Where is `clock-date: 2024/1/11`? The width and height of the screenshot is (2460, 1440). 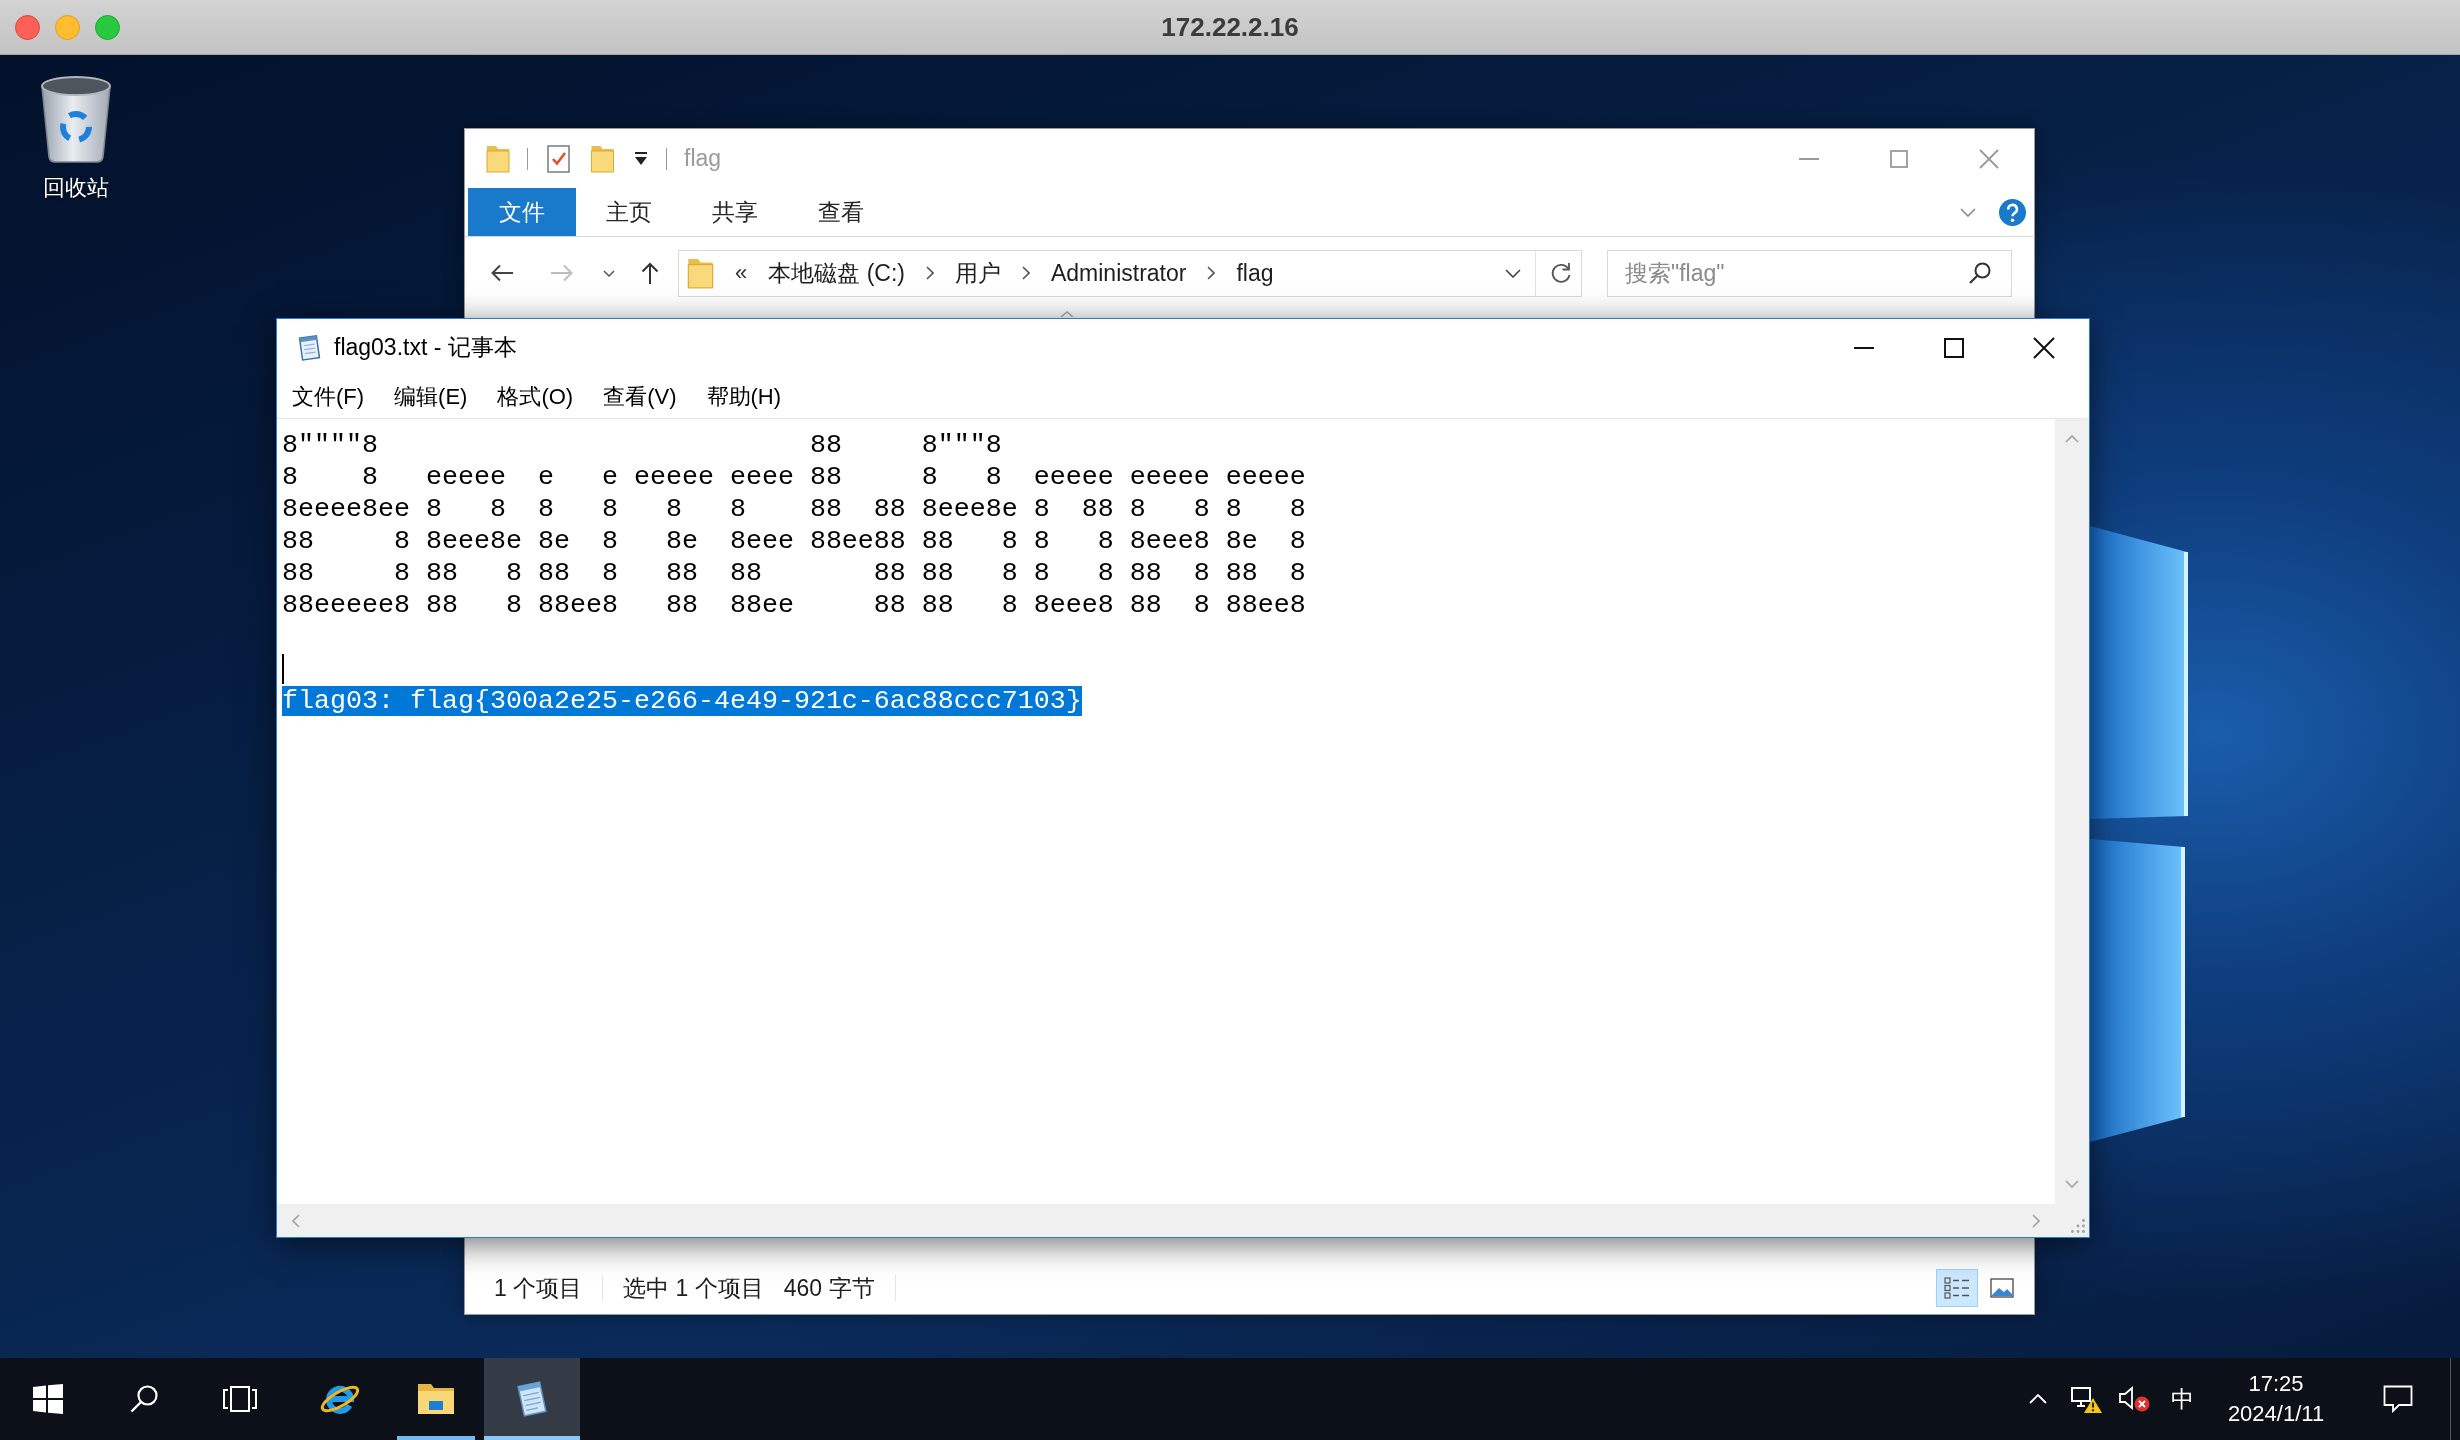 clock-date: 2024/1/11 is located at coordinates (2276, 1414).